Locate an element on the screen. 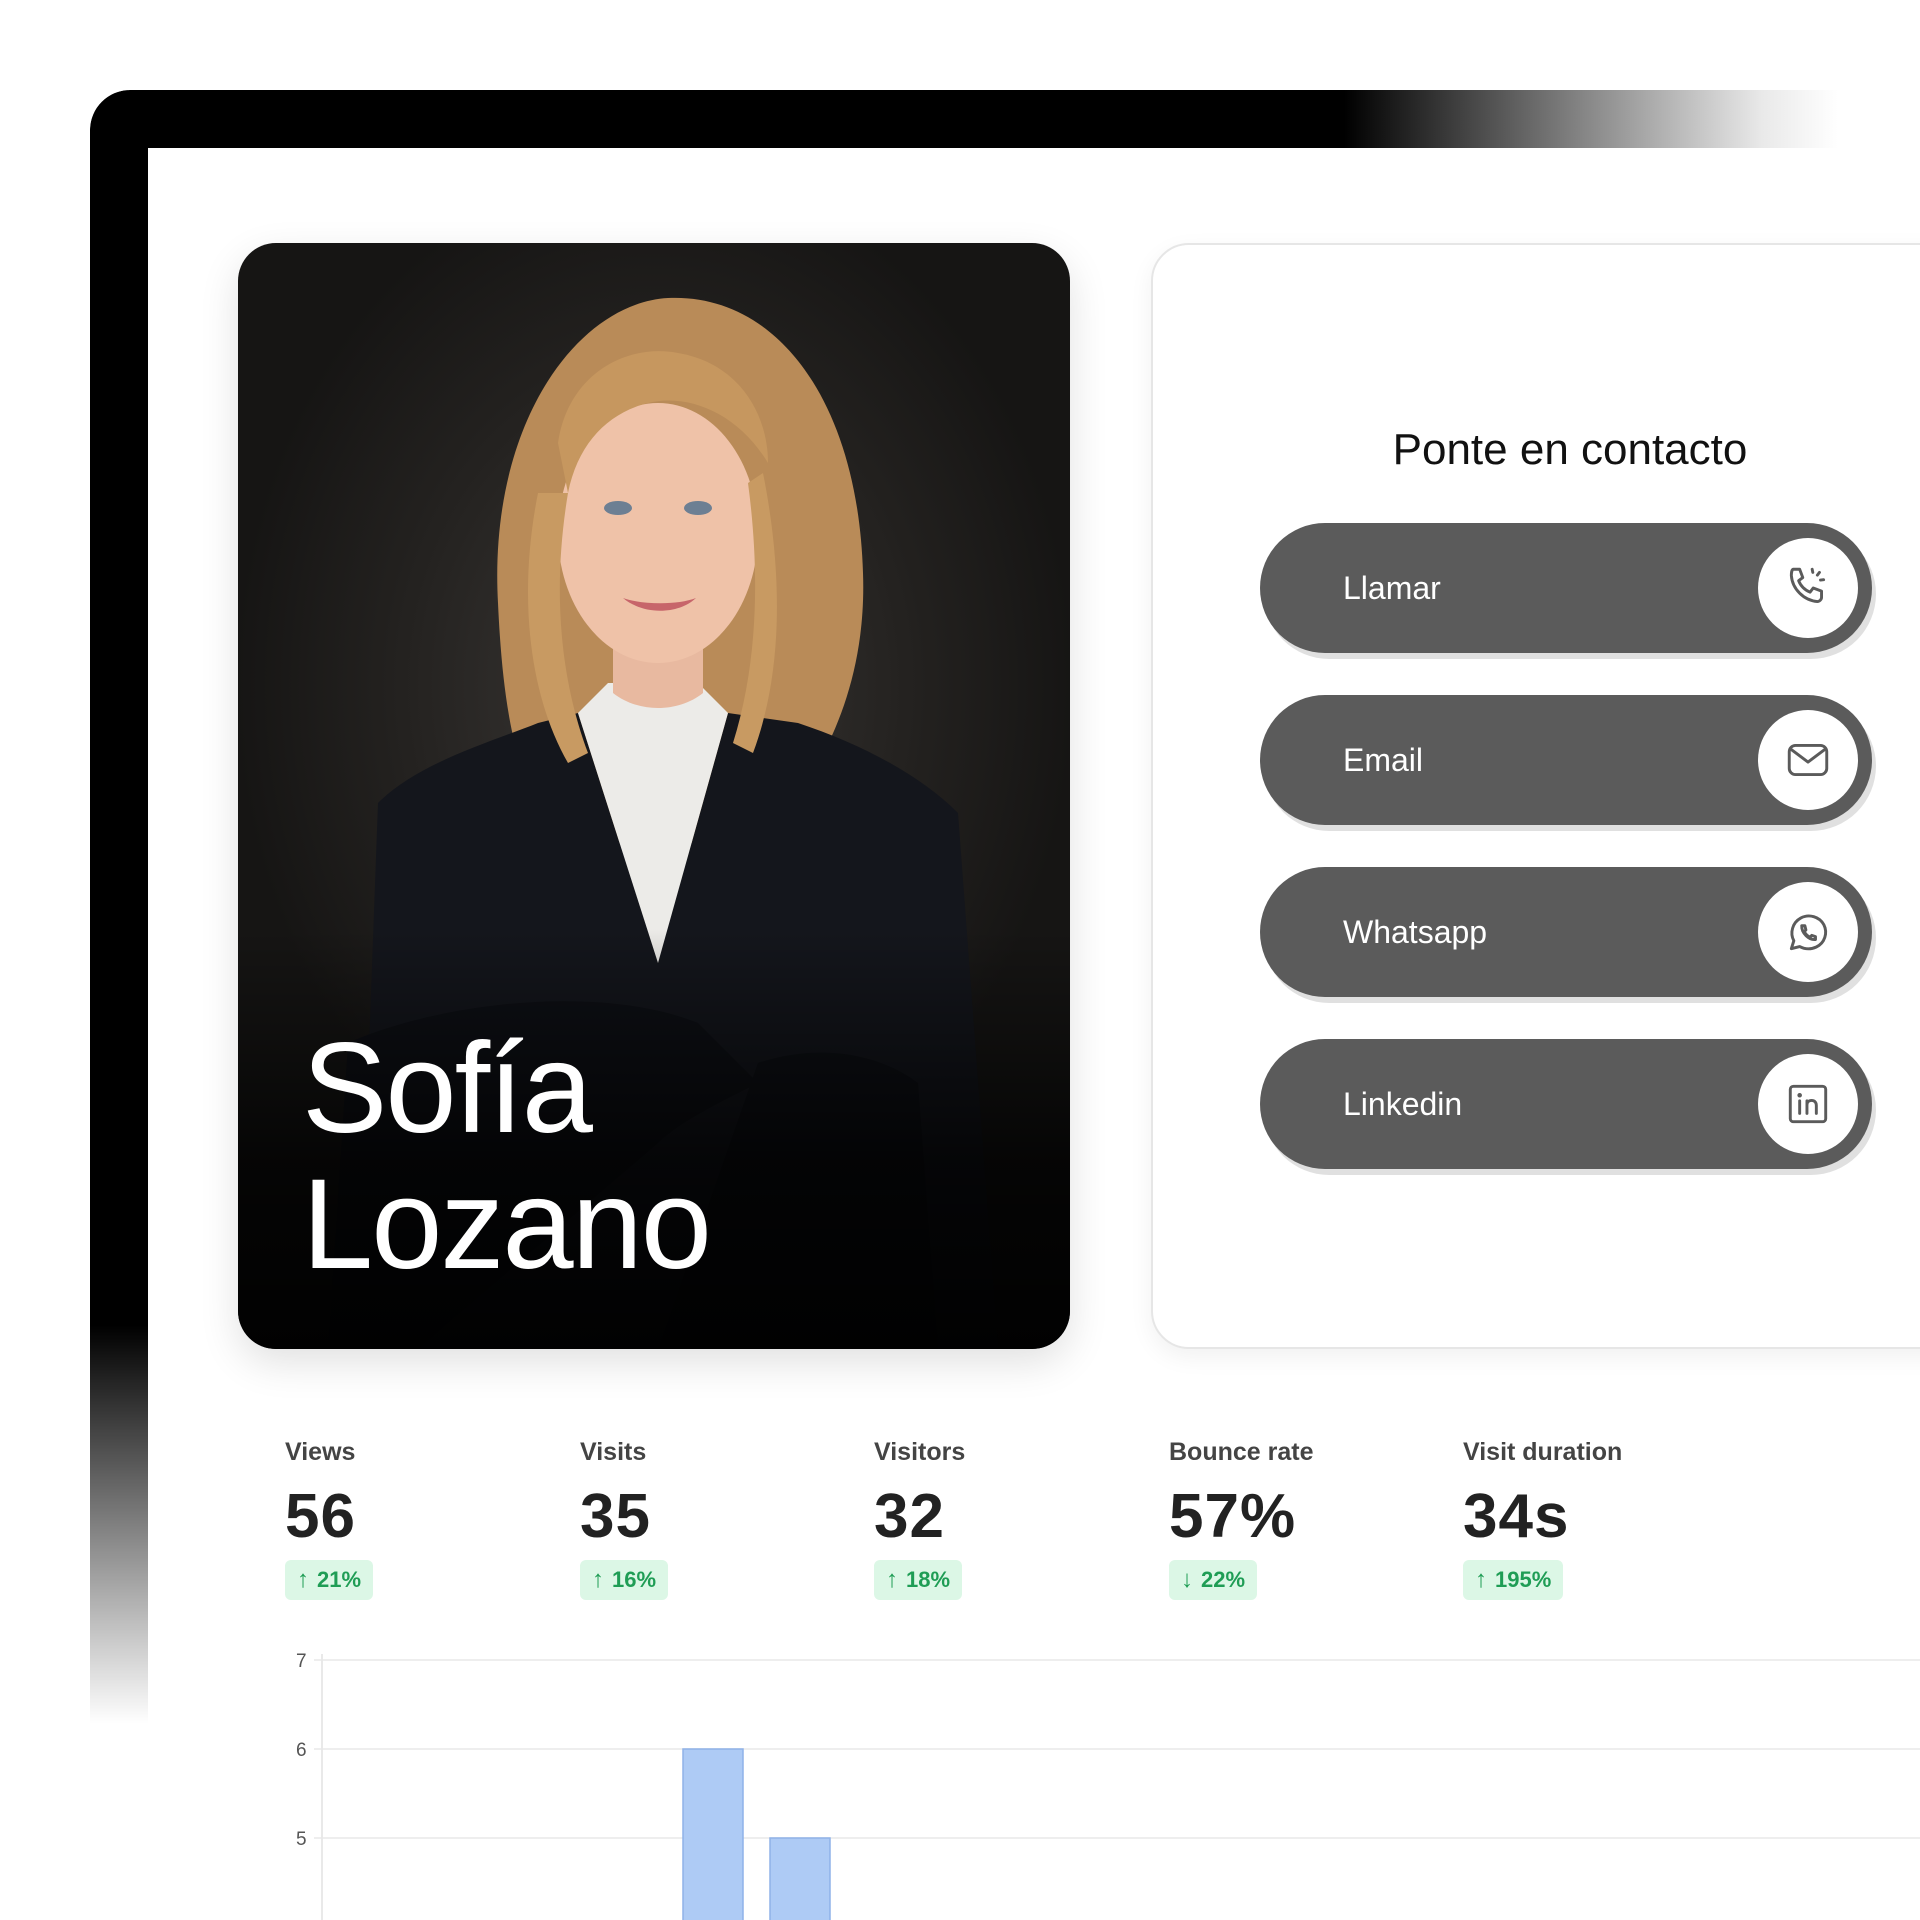 The image size is (1920, 1920). stat-visitors: Visitors 32 ↑ 18% is located at coordinates (919, 1519).